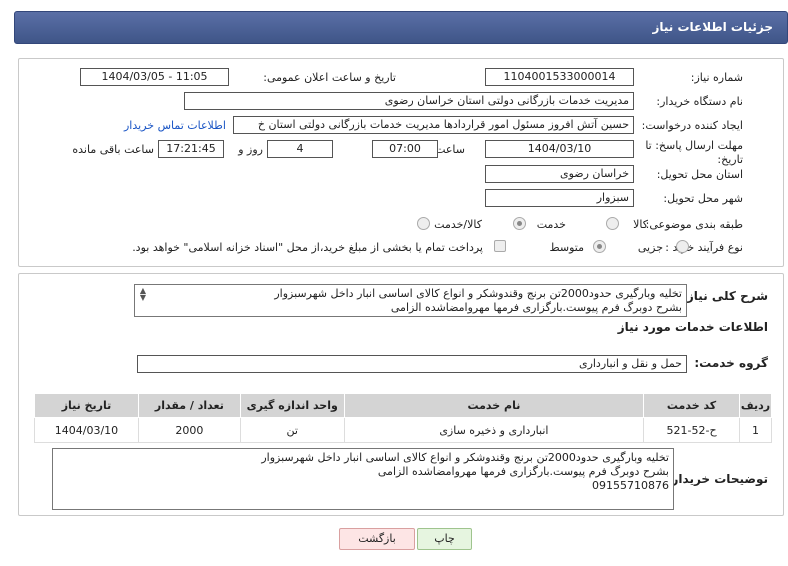 The width and height of the screenshot is (788, 566). I want to click on category-label: طبقه بندی موضوعی:, so click(694, 224).